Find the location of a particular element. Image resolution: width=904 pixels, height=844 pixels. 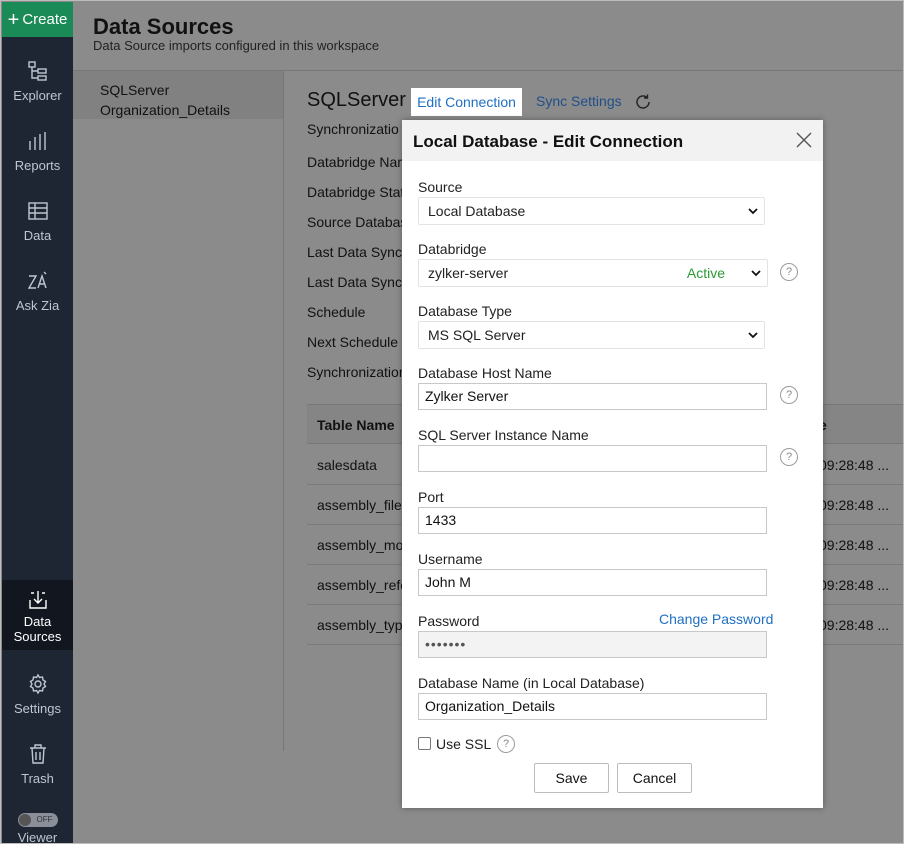

rail-item-data-sources: Data Sources is located at coordinates (37, 615).